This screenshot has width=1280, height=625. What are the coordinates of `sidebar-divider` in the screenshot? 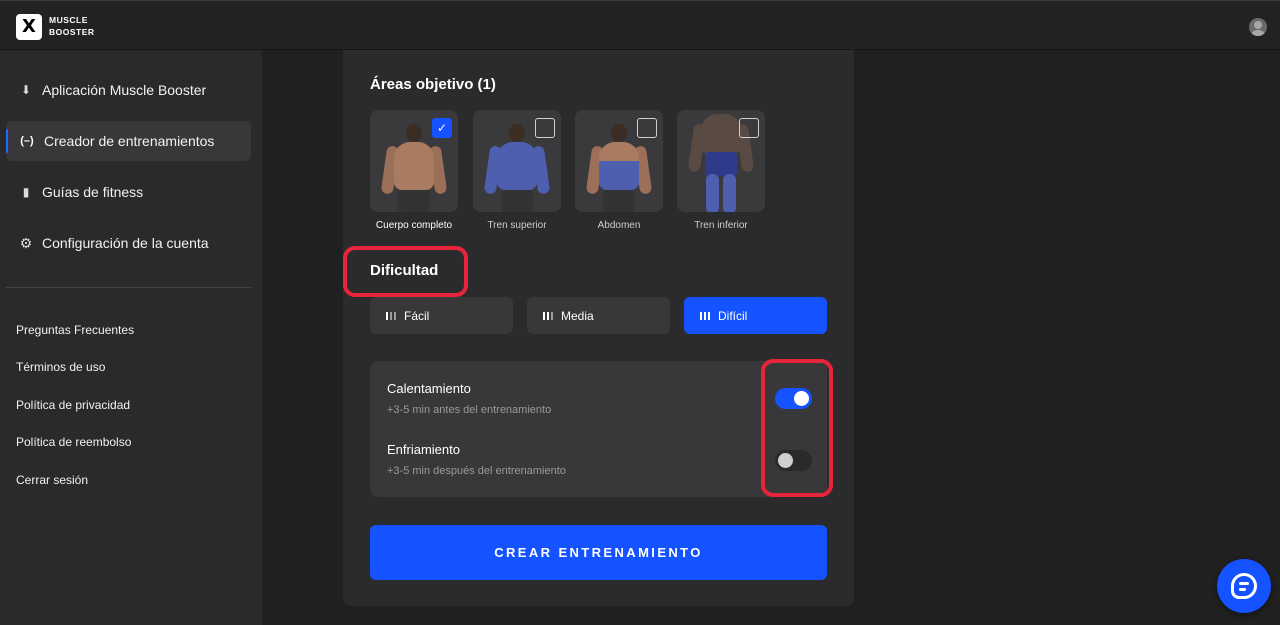 It's located at (128, 287).